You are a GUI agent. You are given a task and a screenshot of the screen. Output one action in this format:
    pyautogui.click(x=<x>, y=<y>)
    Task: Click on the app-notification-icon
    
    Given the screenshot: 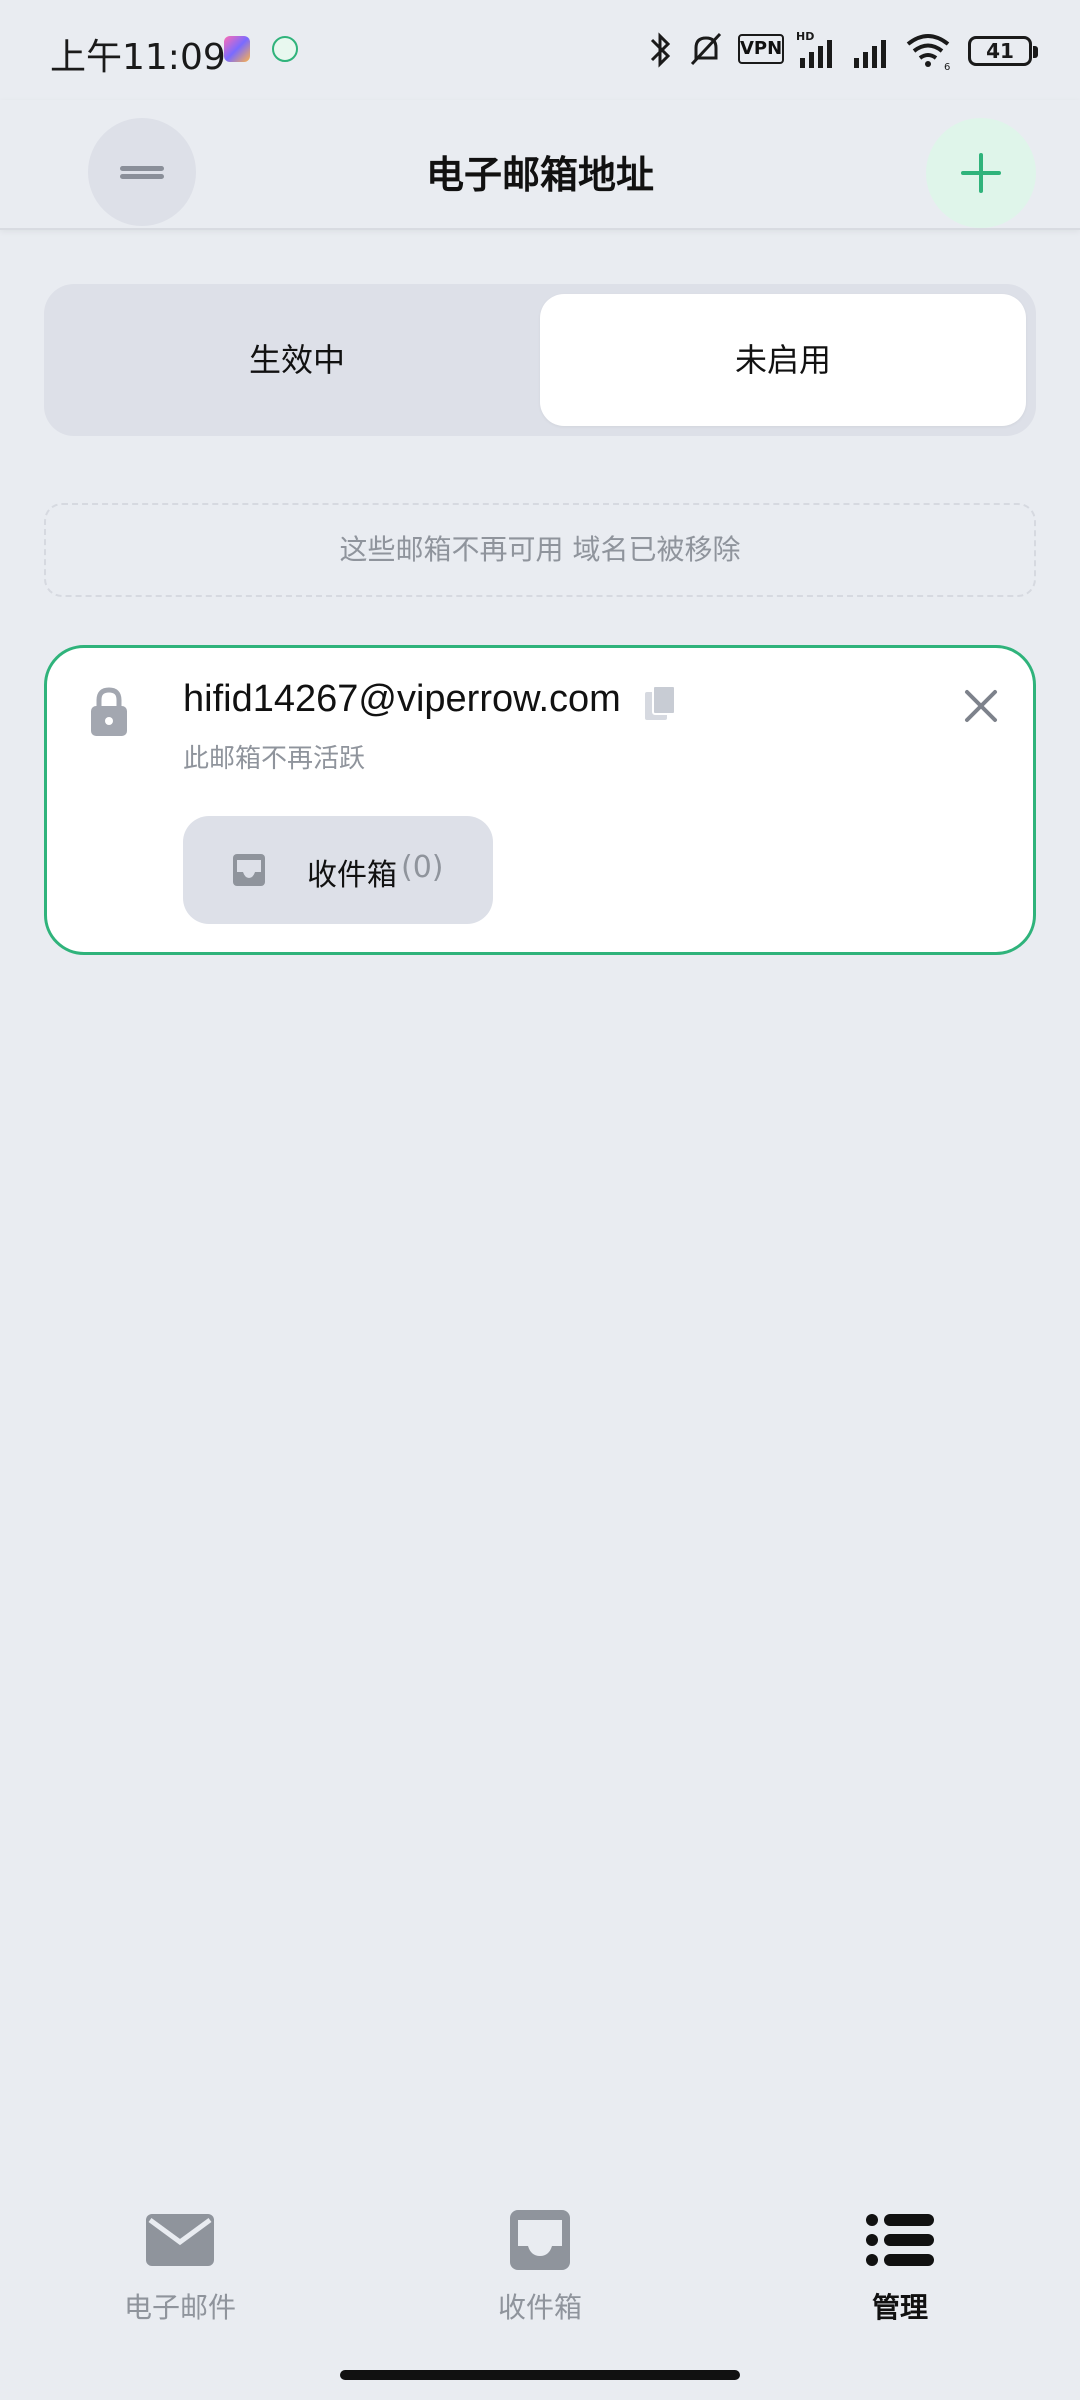 What is the action you would take?
    pyautogui.click(x=237, y=49)
    